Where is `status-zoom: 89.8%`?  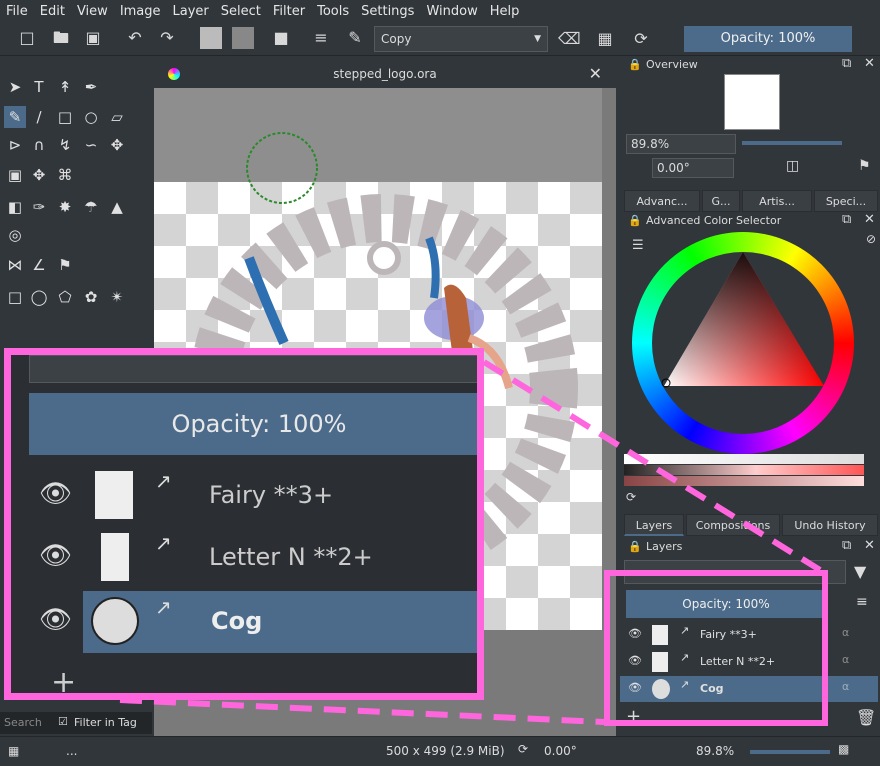 status-zoom: 89.8% is located at coordinates (715, 751).